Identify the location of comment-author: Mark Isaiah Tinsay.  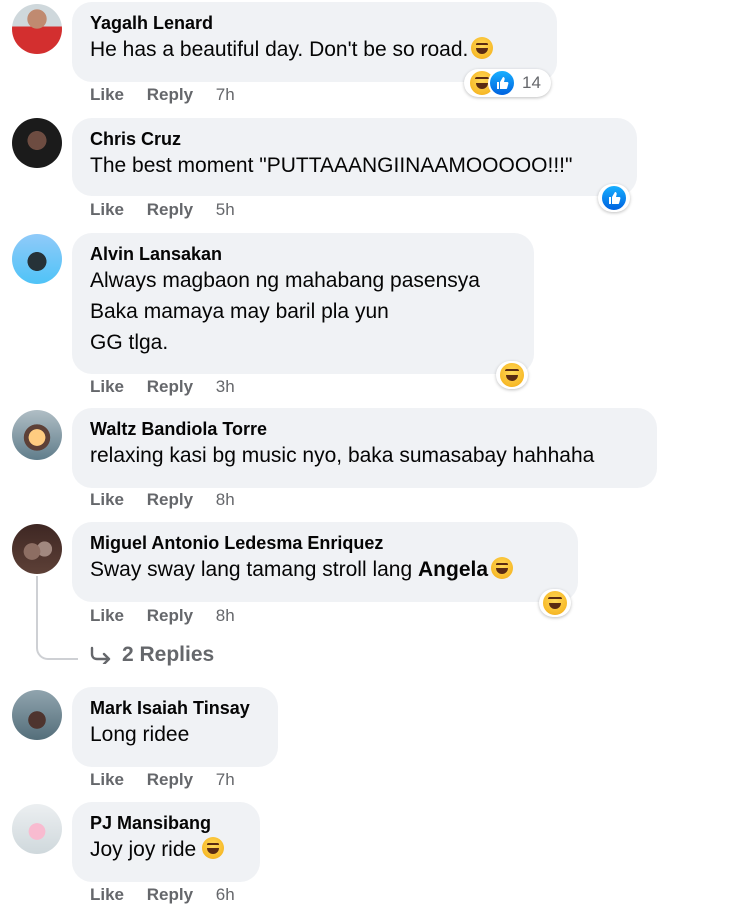
(175, 708).